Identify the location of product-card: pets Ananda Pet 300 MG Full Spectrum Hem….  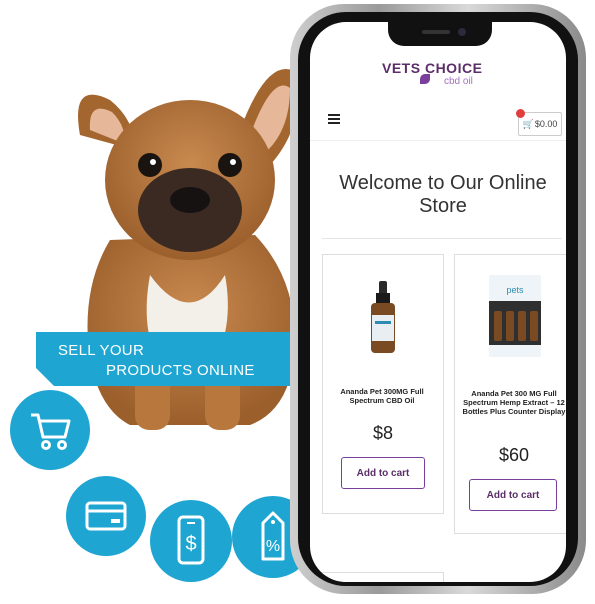
(510, 394).